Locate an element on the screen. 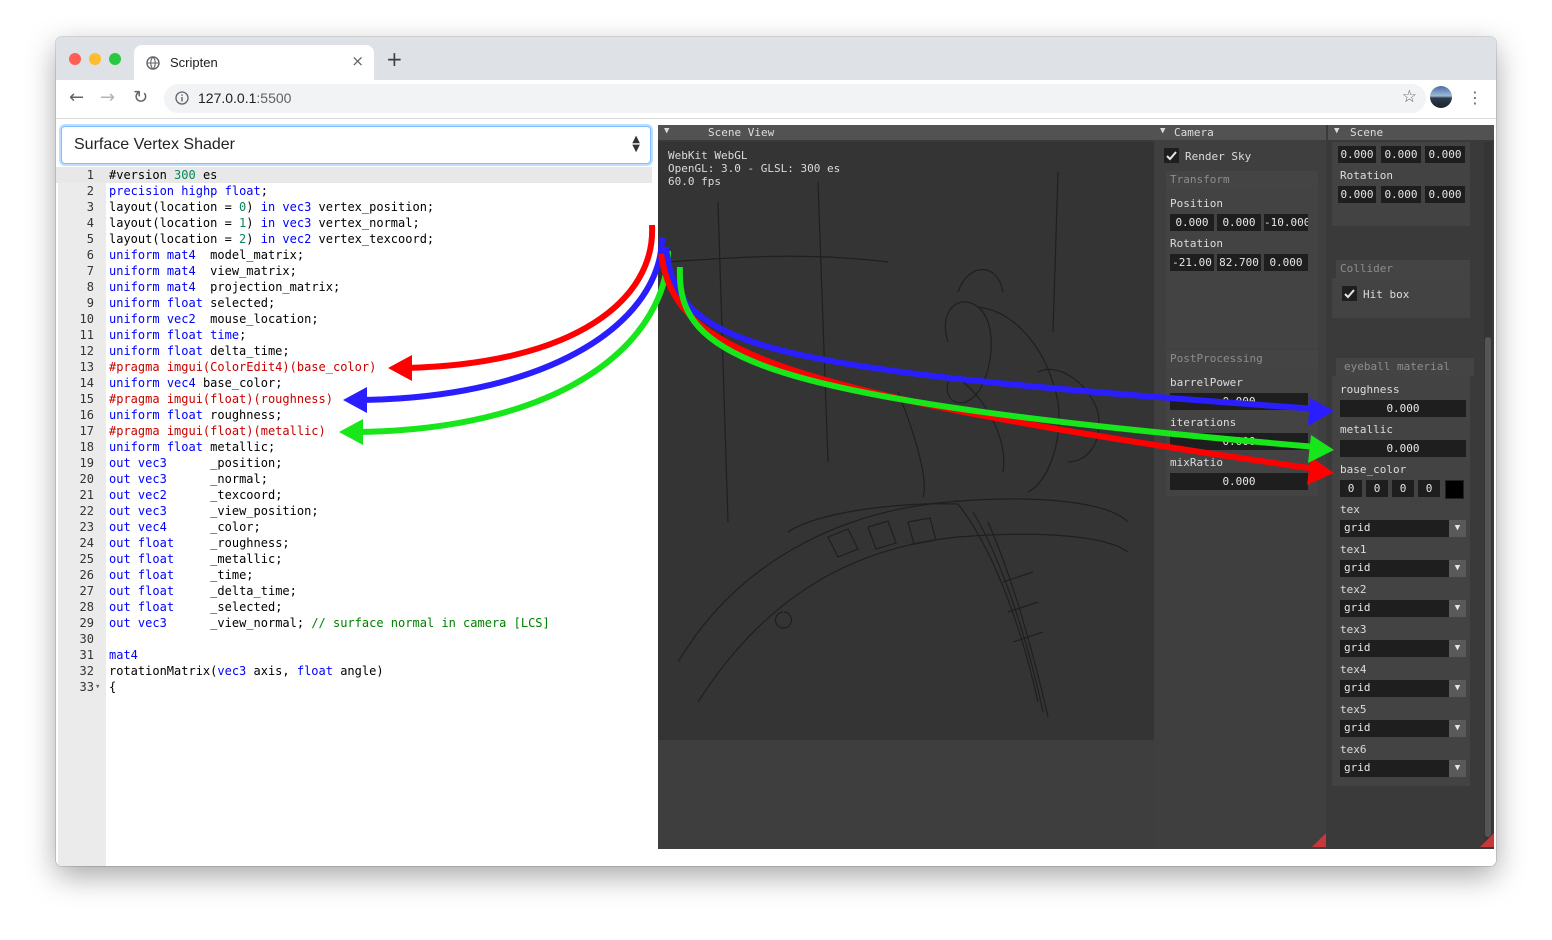 The width and height of the screenshot is (1552, 940). code-line: 27 out float _delta_time; is located at coordinates (354, 591).